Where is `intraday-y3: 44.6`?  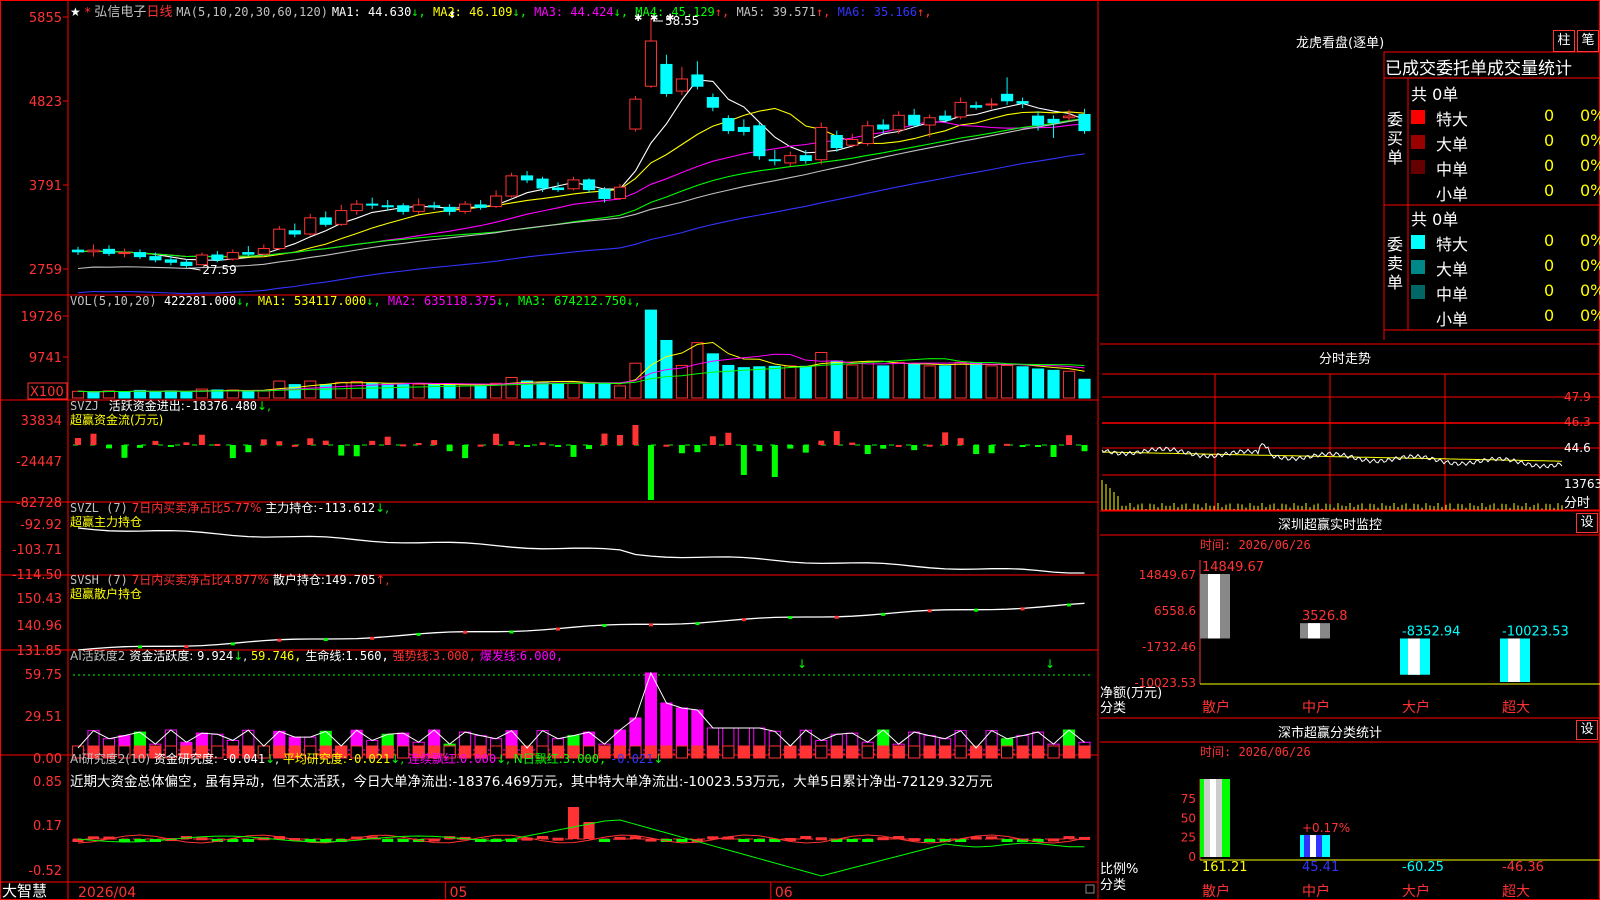
intraday-y3: 44.6 is located at coordinates (1577, 448).